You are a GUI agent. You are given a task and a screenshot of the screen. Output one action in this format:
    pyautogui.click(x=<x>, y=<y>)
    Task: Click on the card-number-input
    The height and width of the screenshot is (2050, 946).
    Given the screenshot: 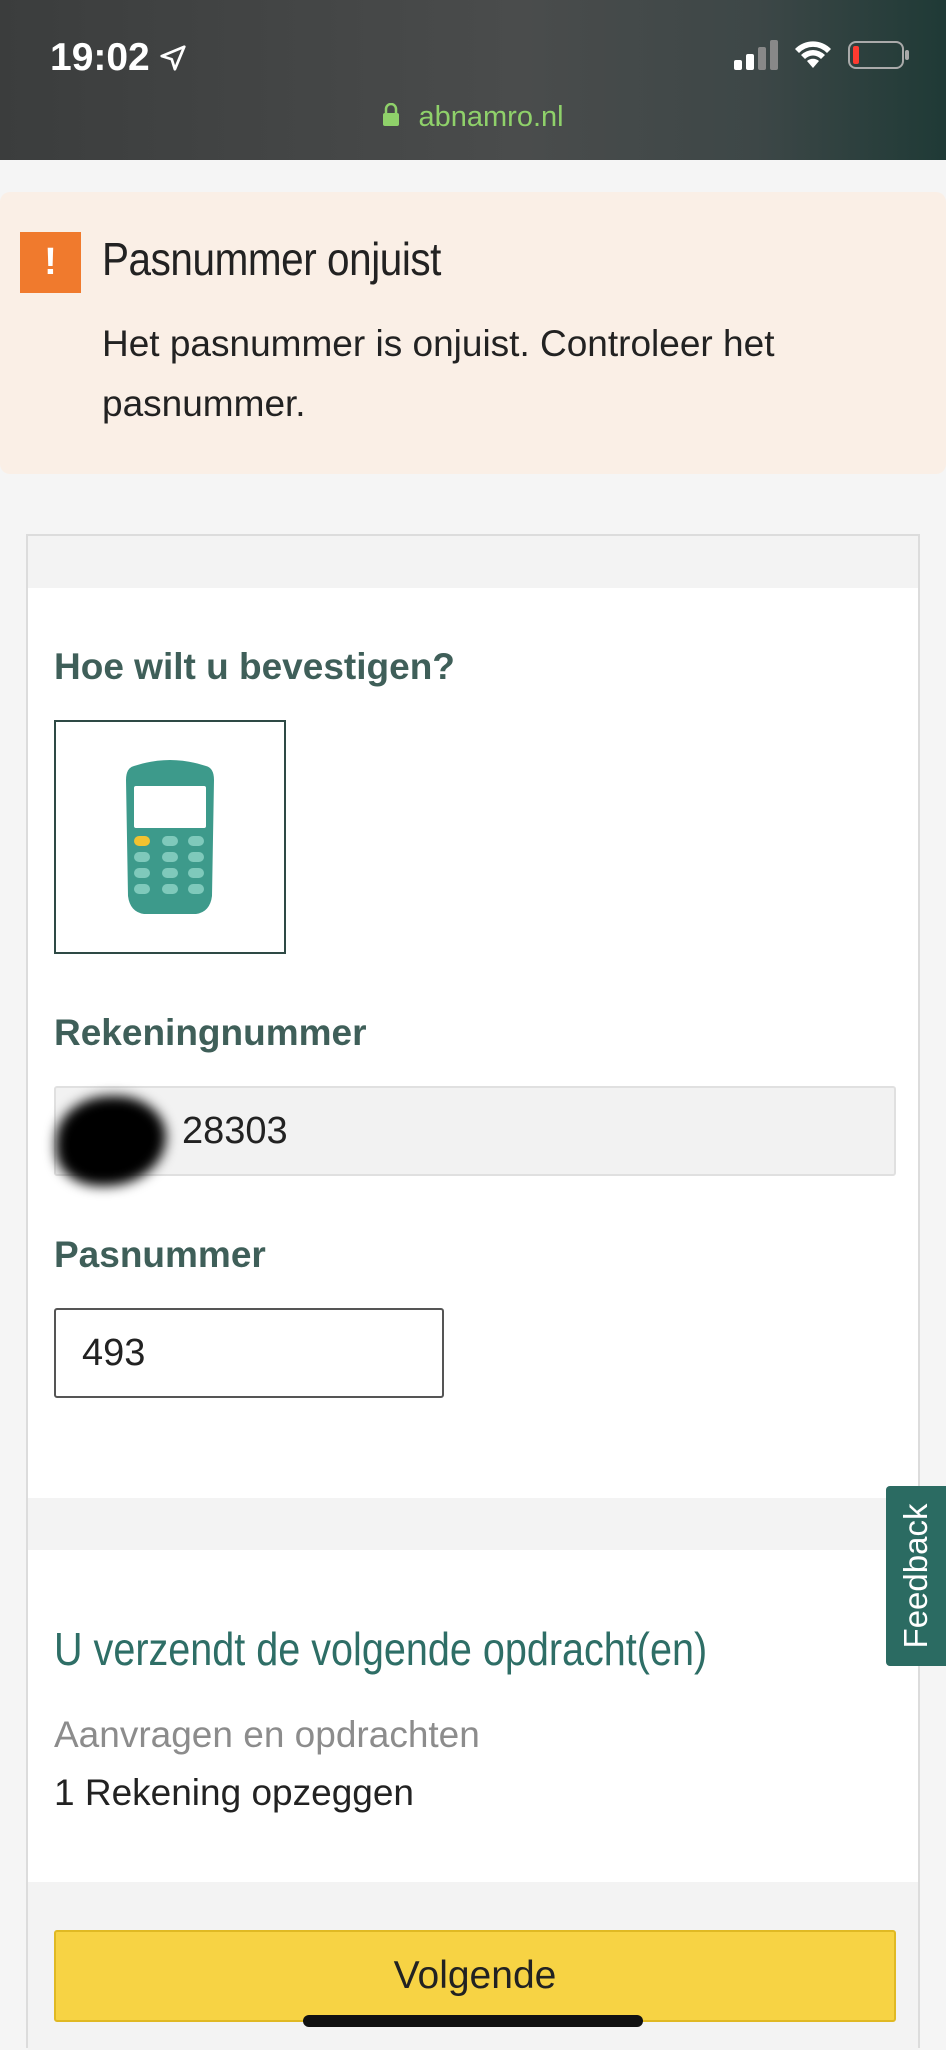 What is the action you would take?
    pyautogui.click(x=249, y=1353)
    